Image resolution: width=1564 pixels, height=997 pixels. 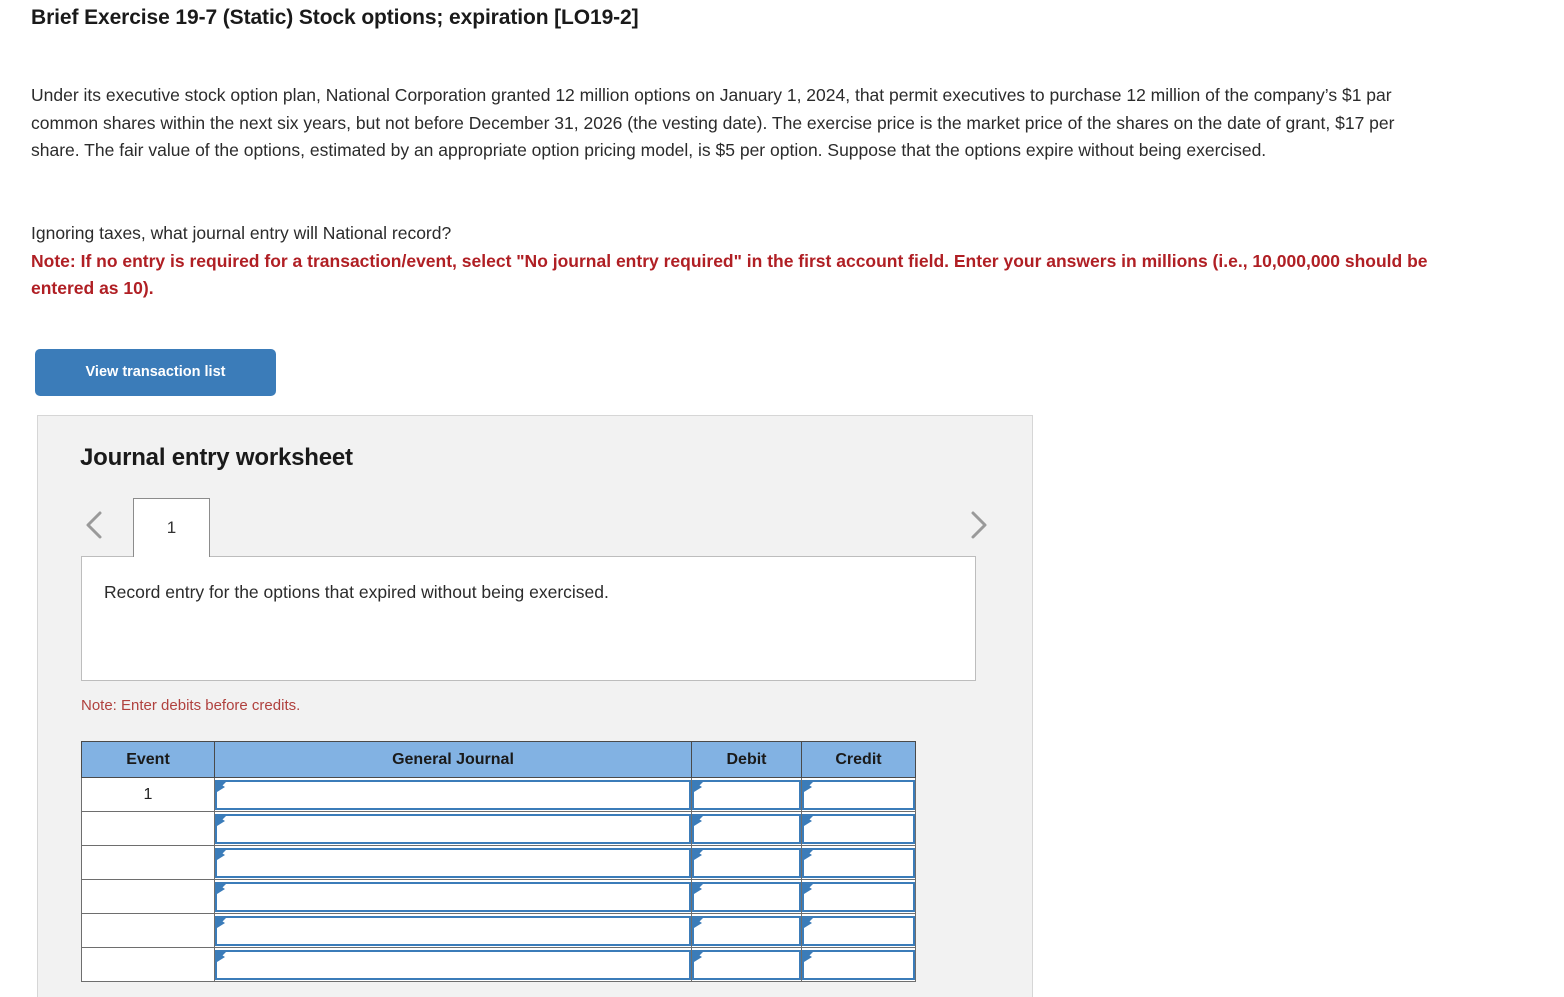 What do you see at coordinates (978, 525) in the screenshot?
I see `chevron-right-icon` at bounding box center [978, 525].